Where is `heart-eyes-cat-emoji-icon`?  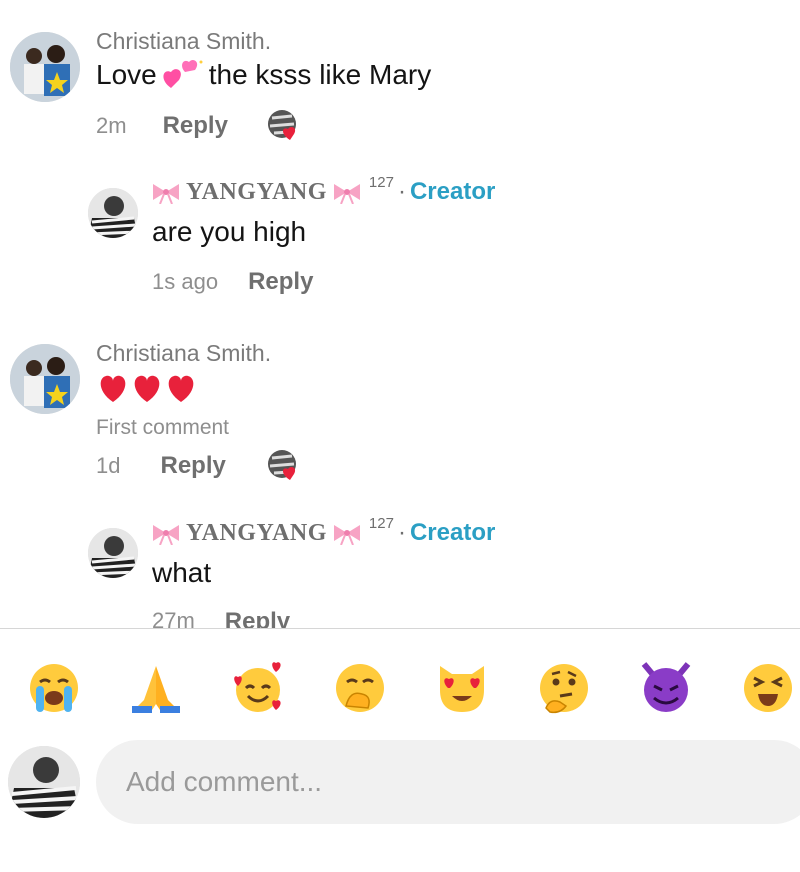 heart-eyes-cat-emoji-icon is located at coordinates (462, 688).